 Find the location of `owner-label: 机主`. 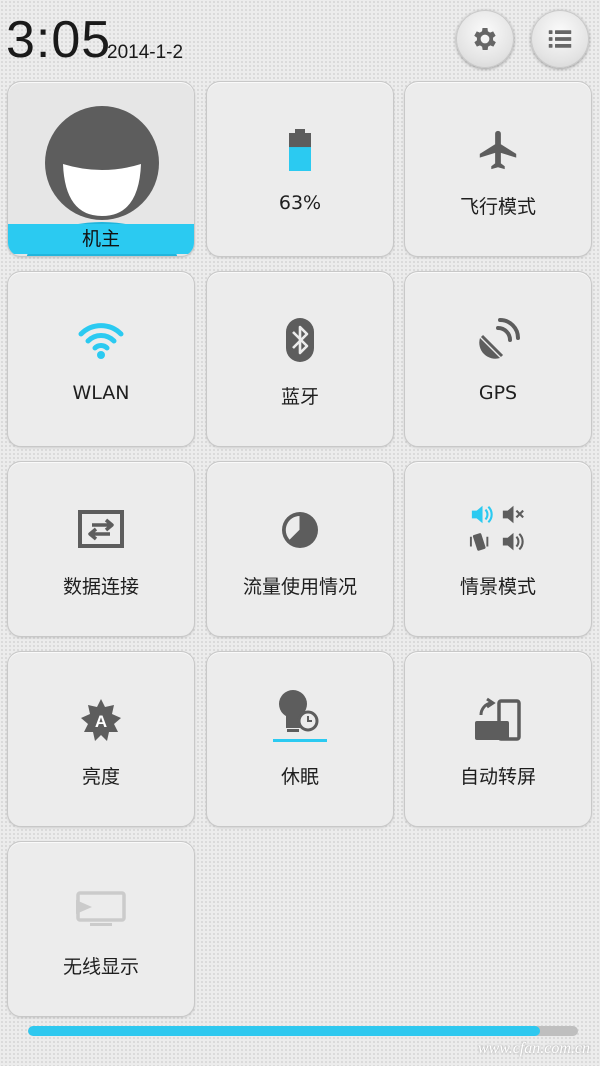

owner-label: 机主 is located at coordinates (101, 239).